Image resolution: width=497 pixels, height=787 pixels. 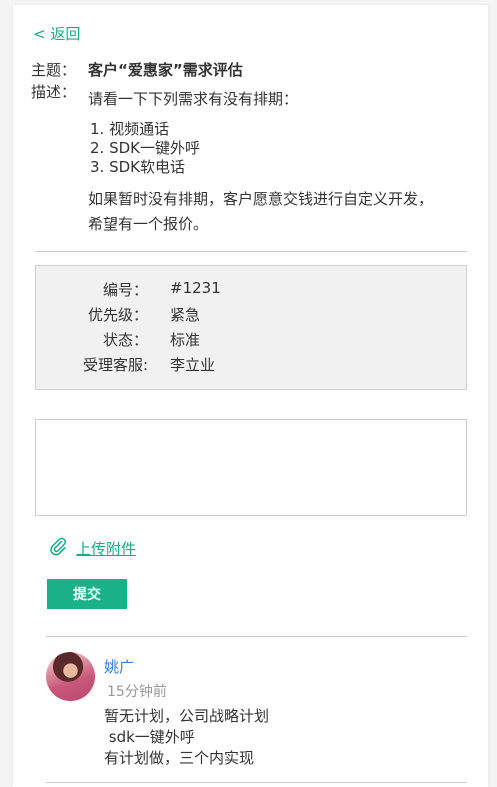 I want to click on ticket-priority: 紧急, so click(x=185, y=315).